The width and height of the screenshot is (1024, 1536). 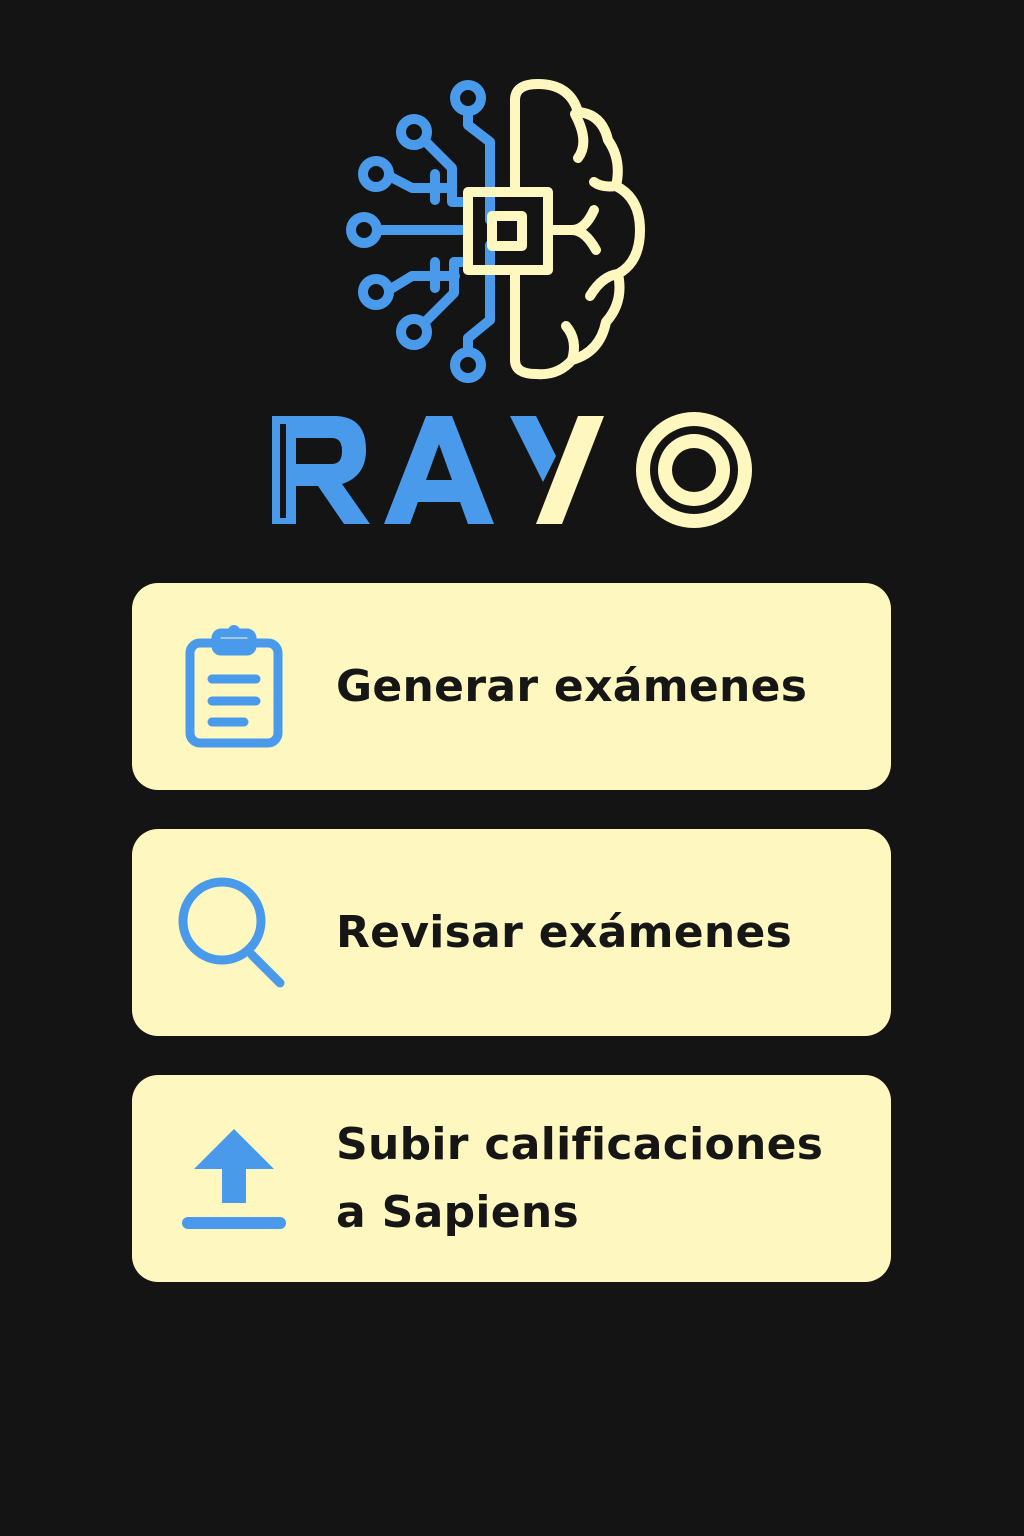 I want to click on review-exams-button: Revisar exámenes, so click(x=511, y=932).